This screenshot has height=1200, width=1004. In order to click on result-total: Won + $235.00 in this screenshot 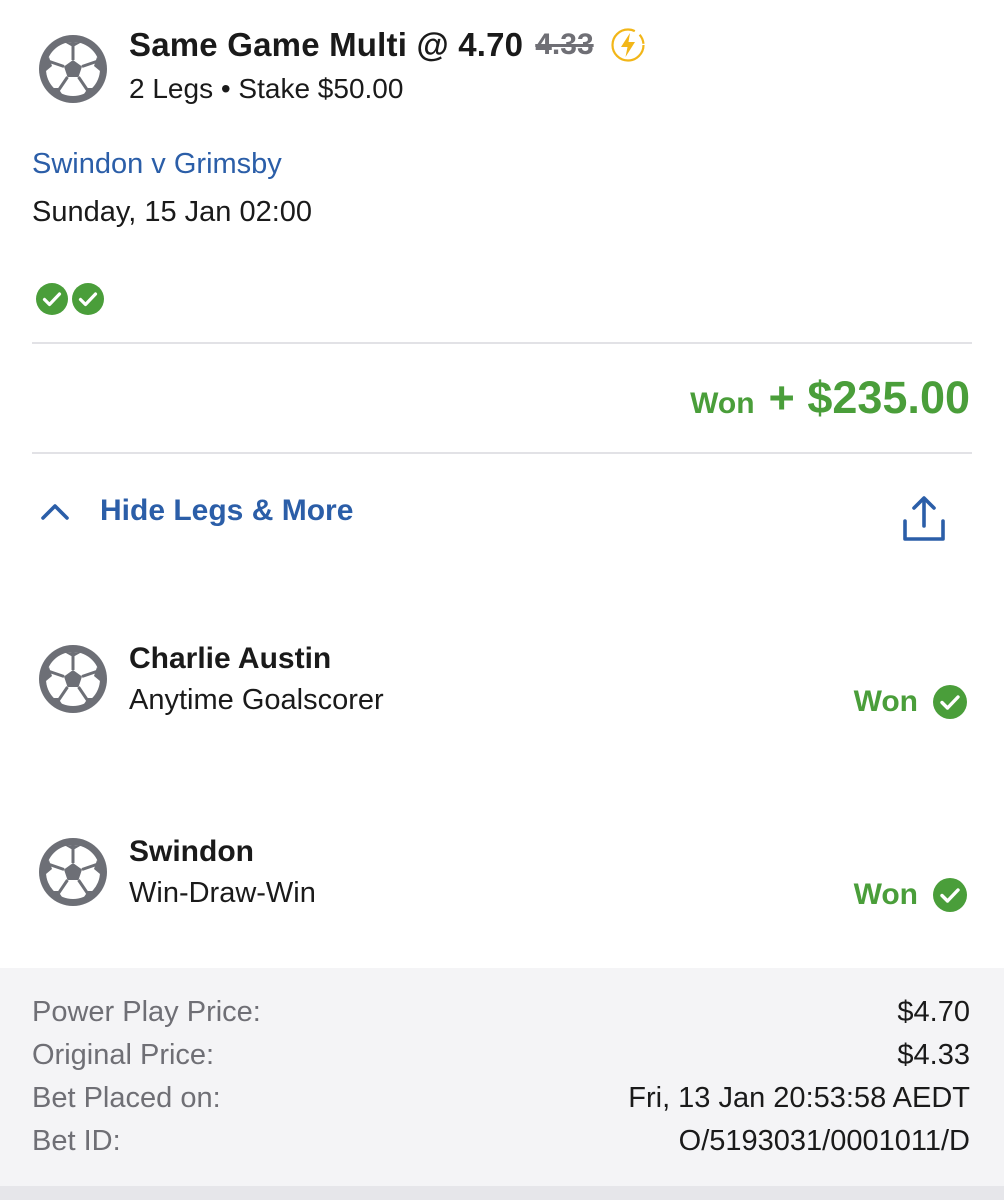, I will do `click(830, 398)`.